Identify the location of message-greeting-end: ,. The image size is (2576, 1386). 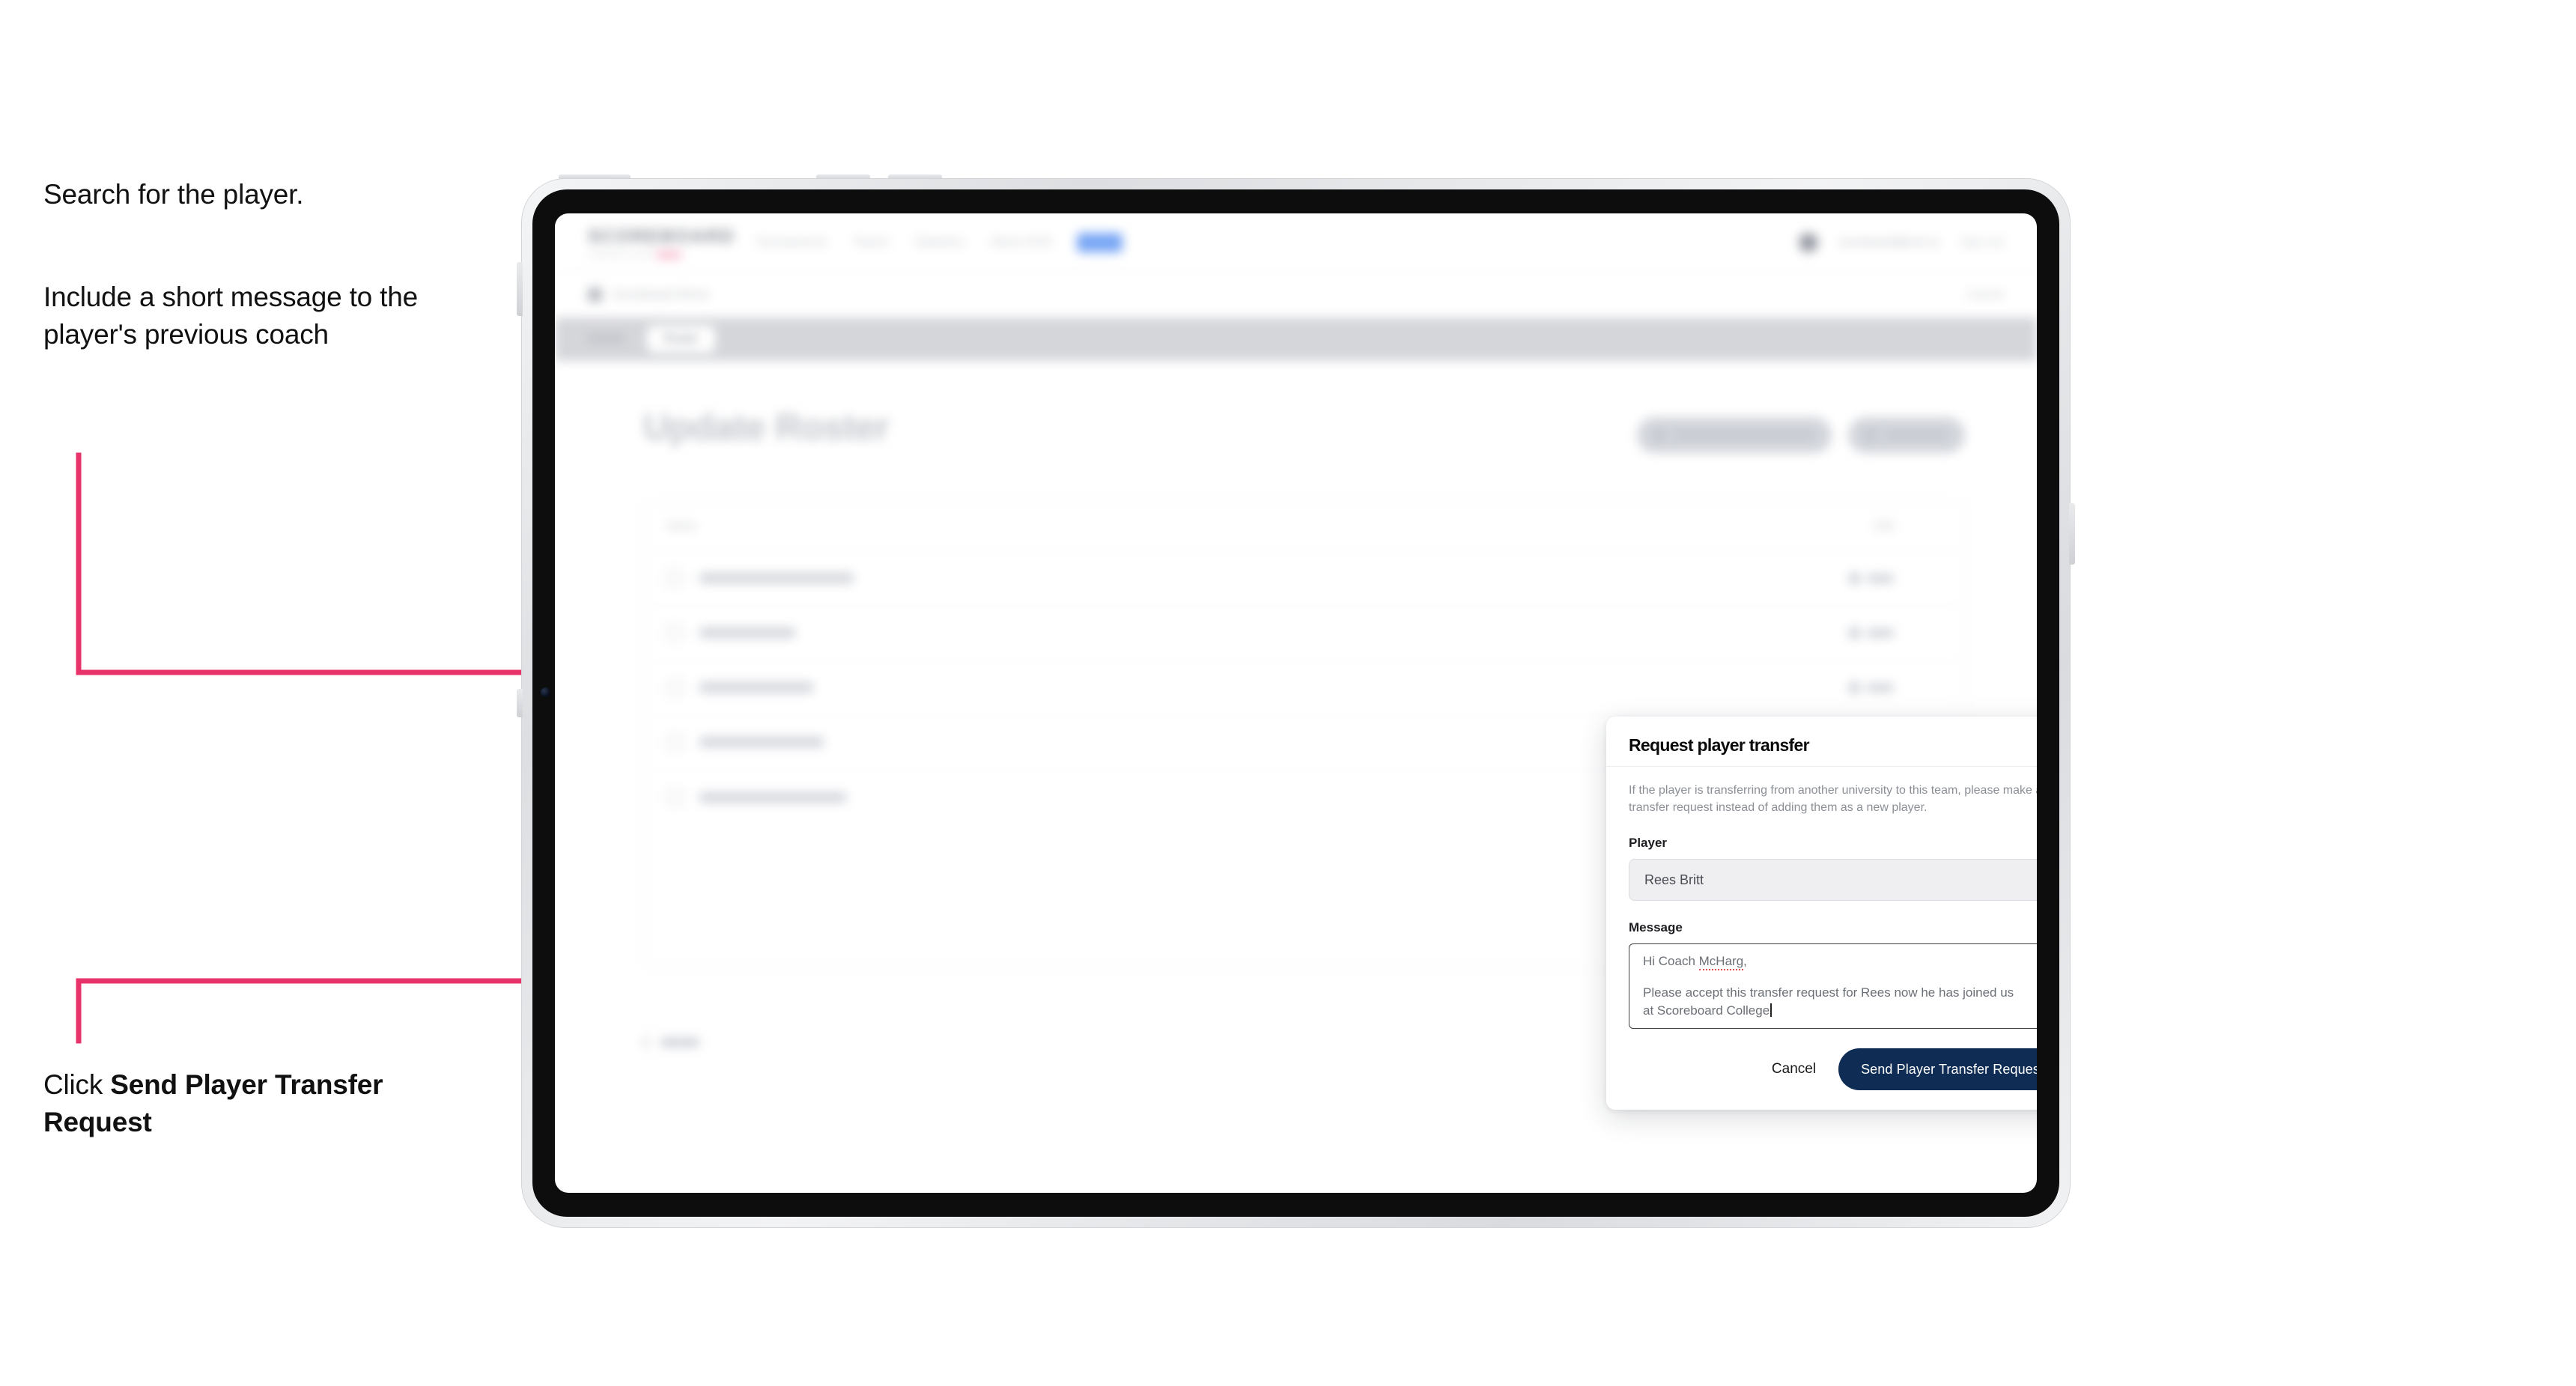
(1745, 962).